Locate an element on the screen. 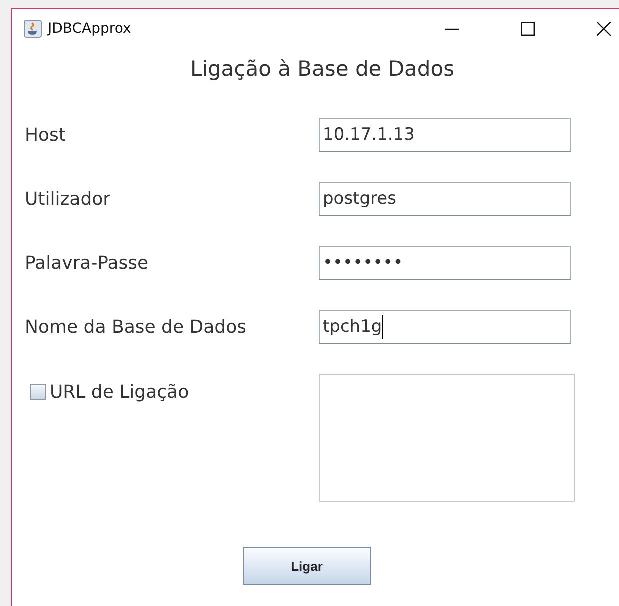  field-label: Palavra-Passe is located at coordinates (87, 263).